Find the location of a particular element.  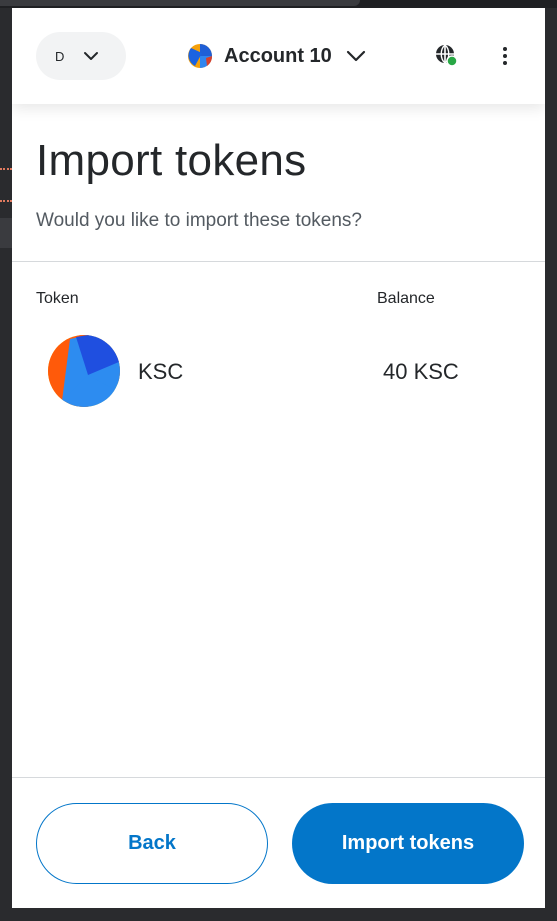

column-header-balance: Balance is located at coordinates (406, 298).